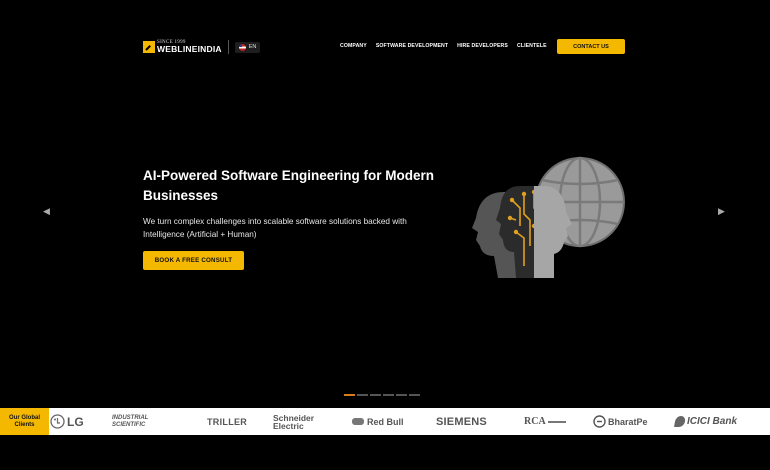 This screenshot has height=470, width=770. I want to click on clients-label: Our Global Clients, so click(24, 421).